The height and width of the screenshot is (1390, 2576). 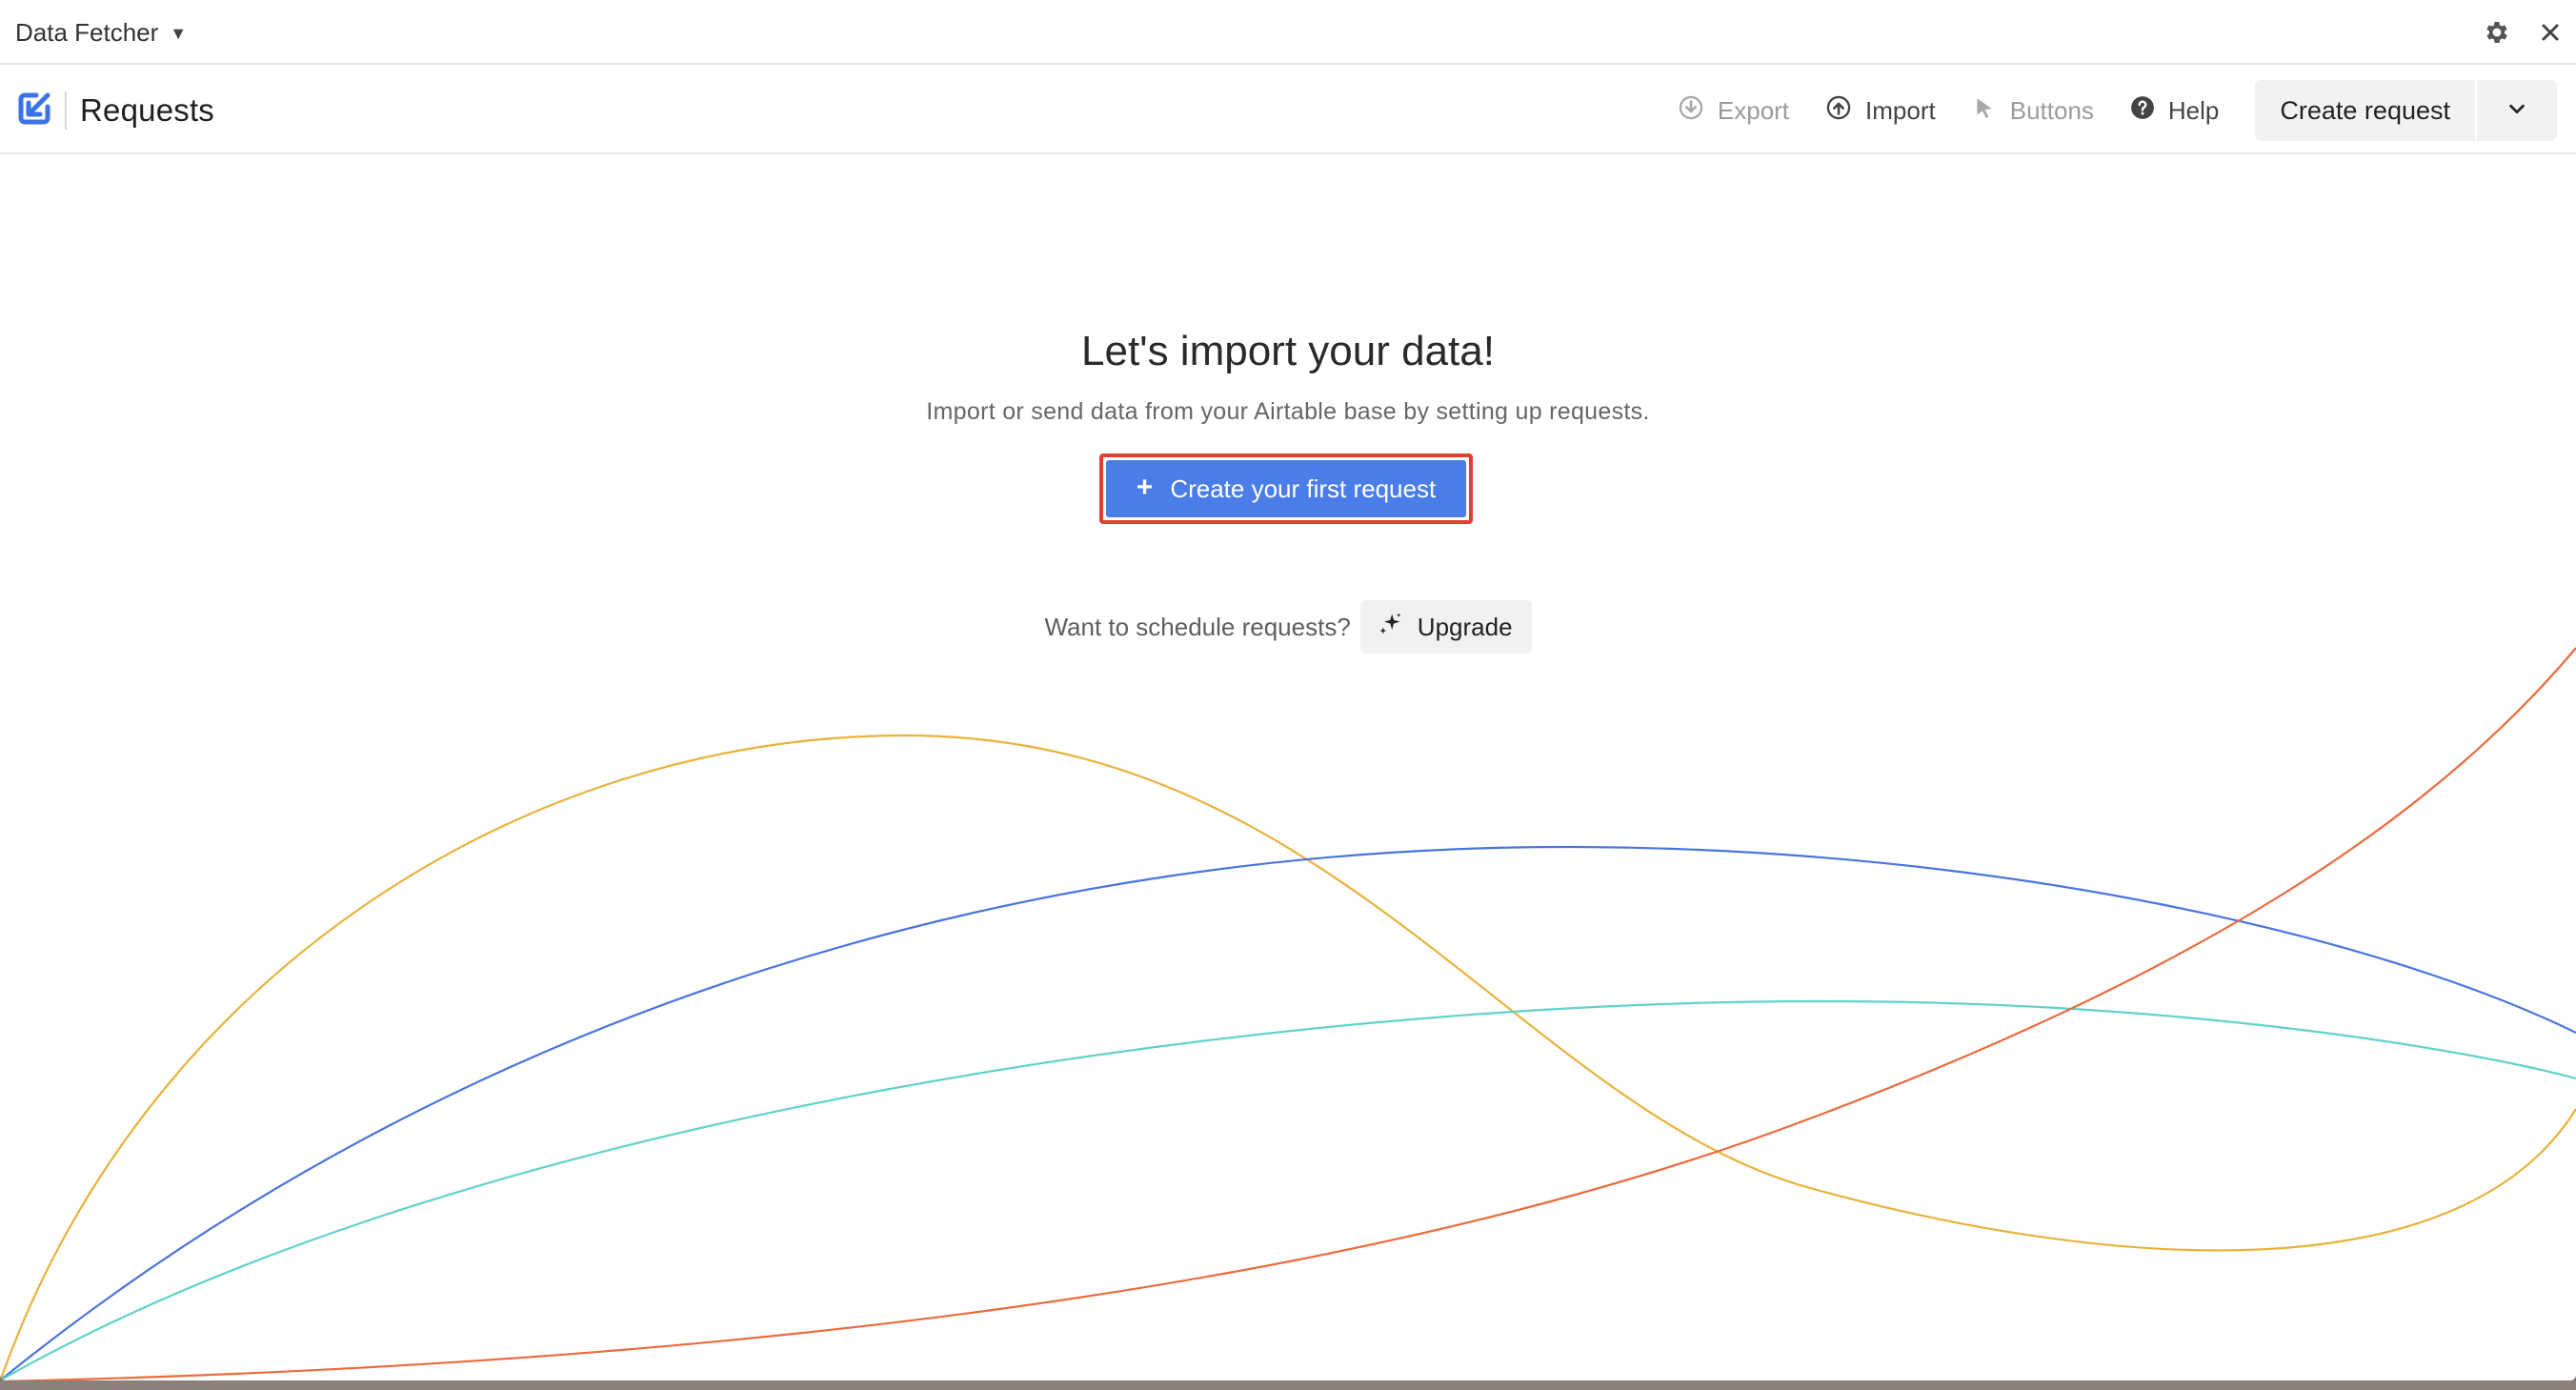 I want to click on create-request-dropdown, so click(x=2517, y=110).